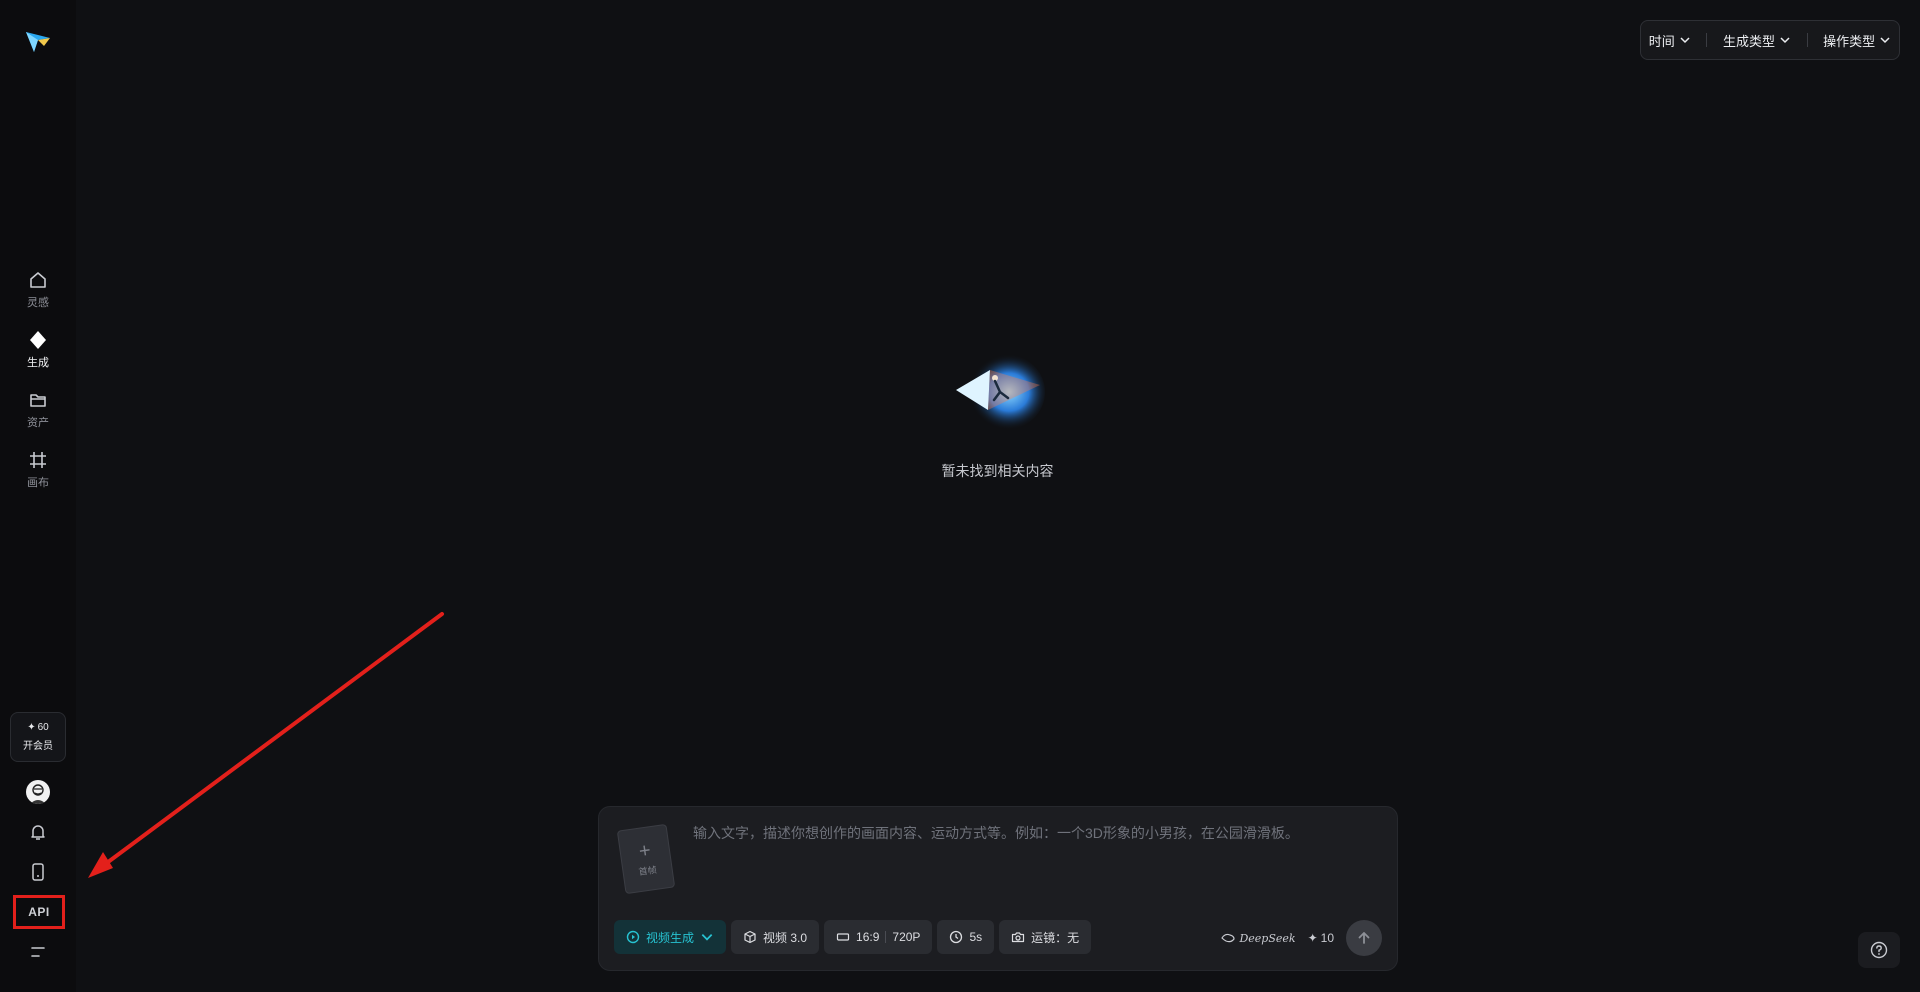 This screenshot has height=992, width=1920. Describe the element at coordinates (38, 340) in the screenshot. I see `sparkle-icon` at that location.